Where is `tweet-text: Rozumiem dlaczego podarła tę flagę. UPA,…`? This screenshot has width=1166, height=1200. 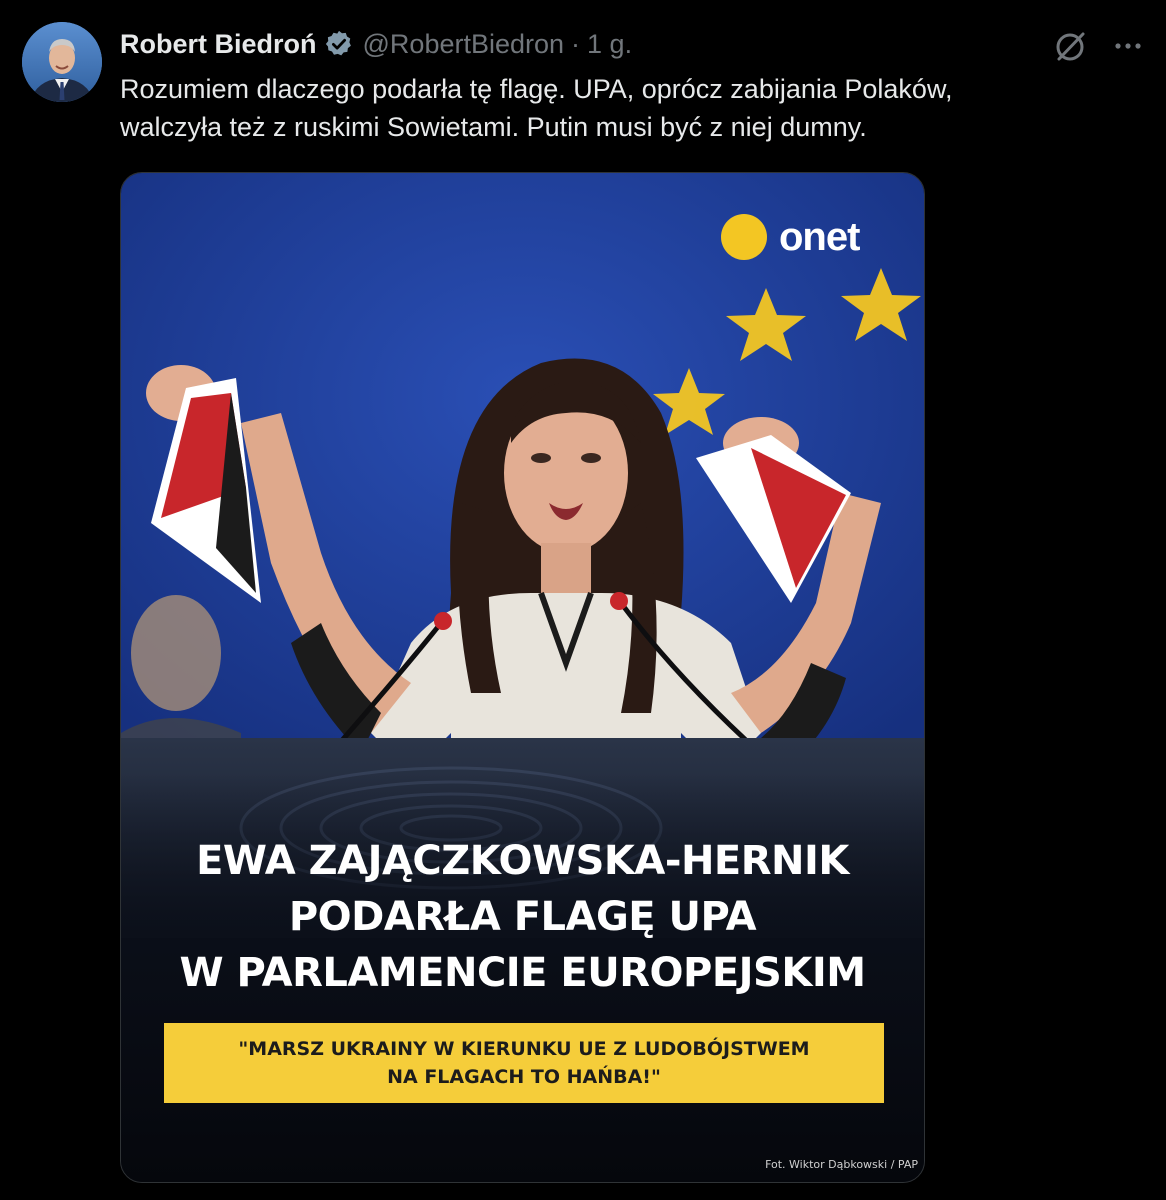 tweet-text: Rozumiem dlaczego podarła tę flagę. UPA,… is located at coordinates (625, 108).